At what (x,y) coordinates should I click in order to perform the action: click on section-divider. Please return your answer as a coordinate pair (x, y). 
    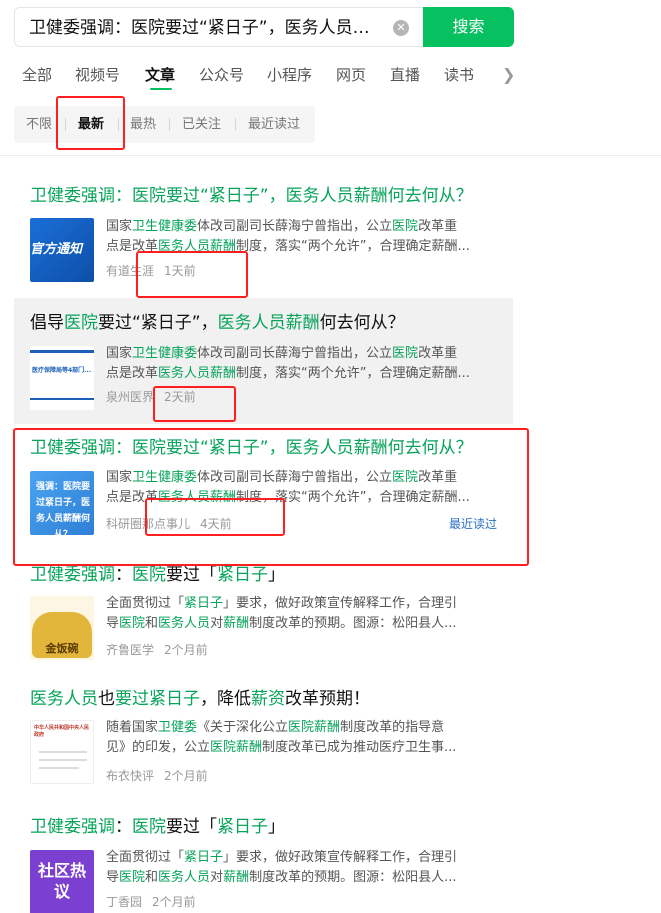
    Looking at the image, I should click on (330, 155).